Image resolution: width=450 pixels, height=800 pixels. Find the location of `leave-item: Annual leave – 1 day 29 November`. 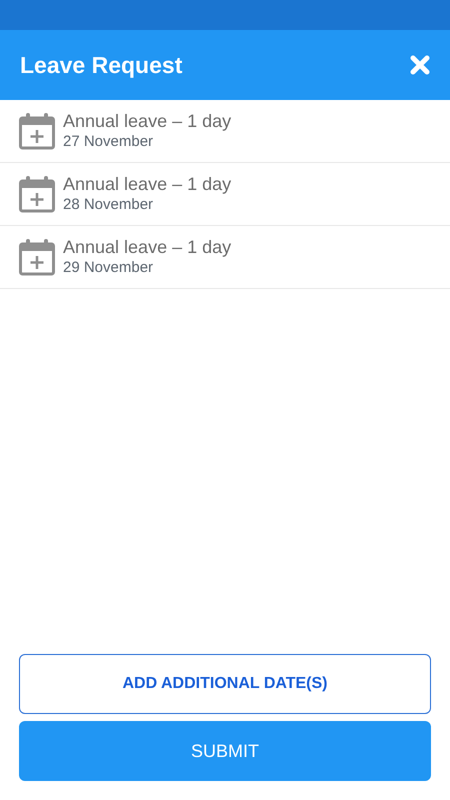

leave-item: Annual leave – 1 day 29 November is located at coordinates (225, 257).